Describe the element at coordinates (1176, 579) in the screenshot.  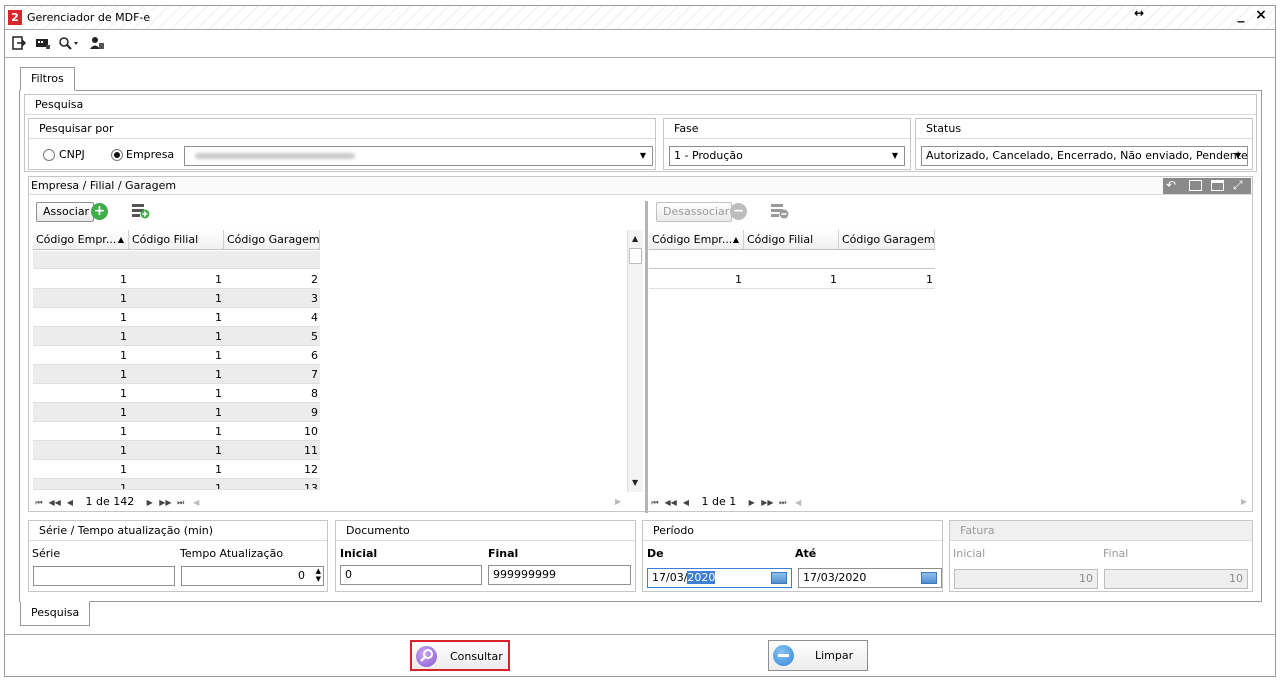
I see `fatura-final-input: 10` at that location.